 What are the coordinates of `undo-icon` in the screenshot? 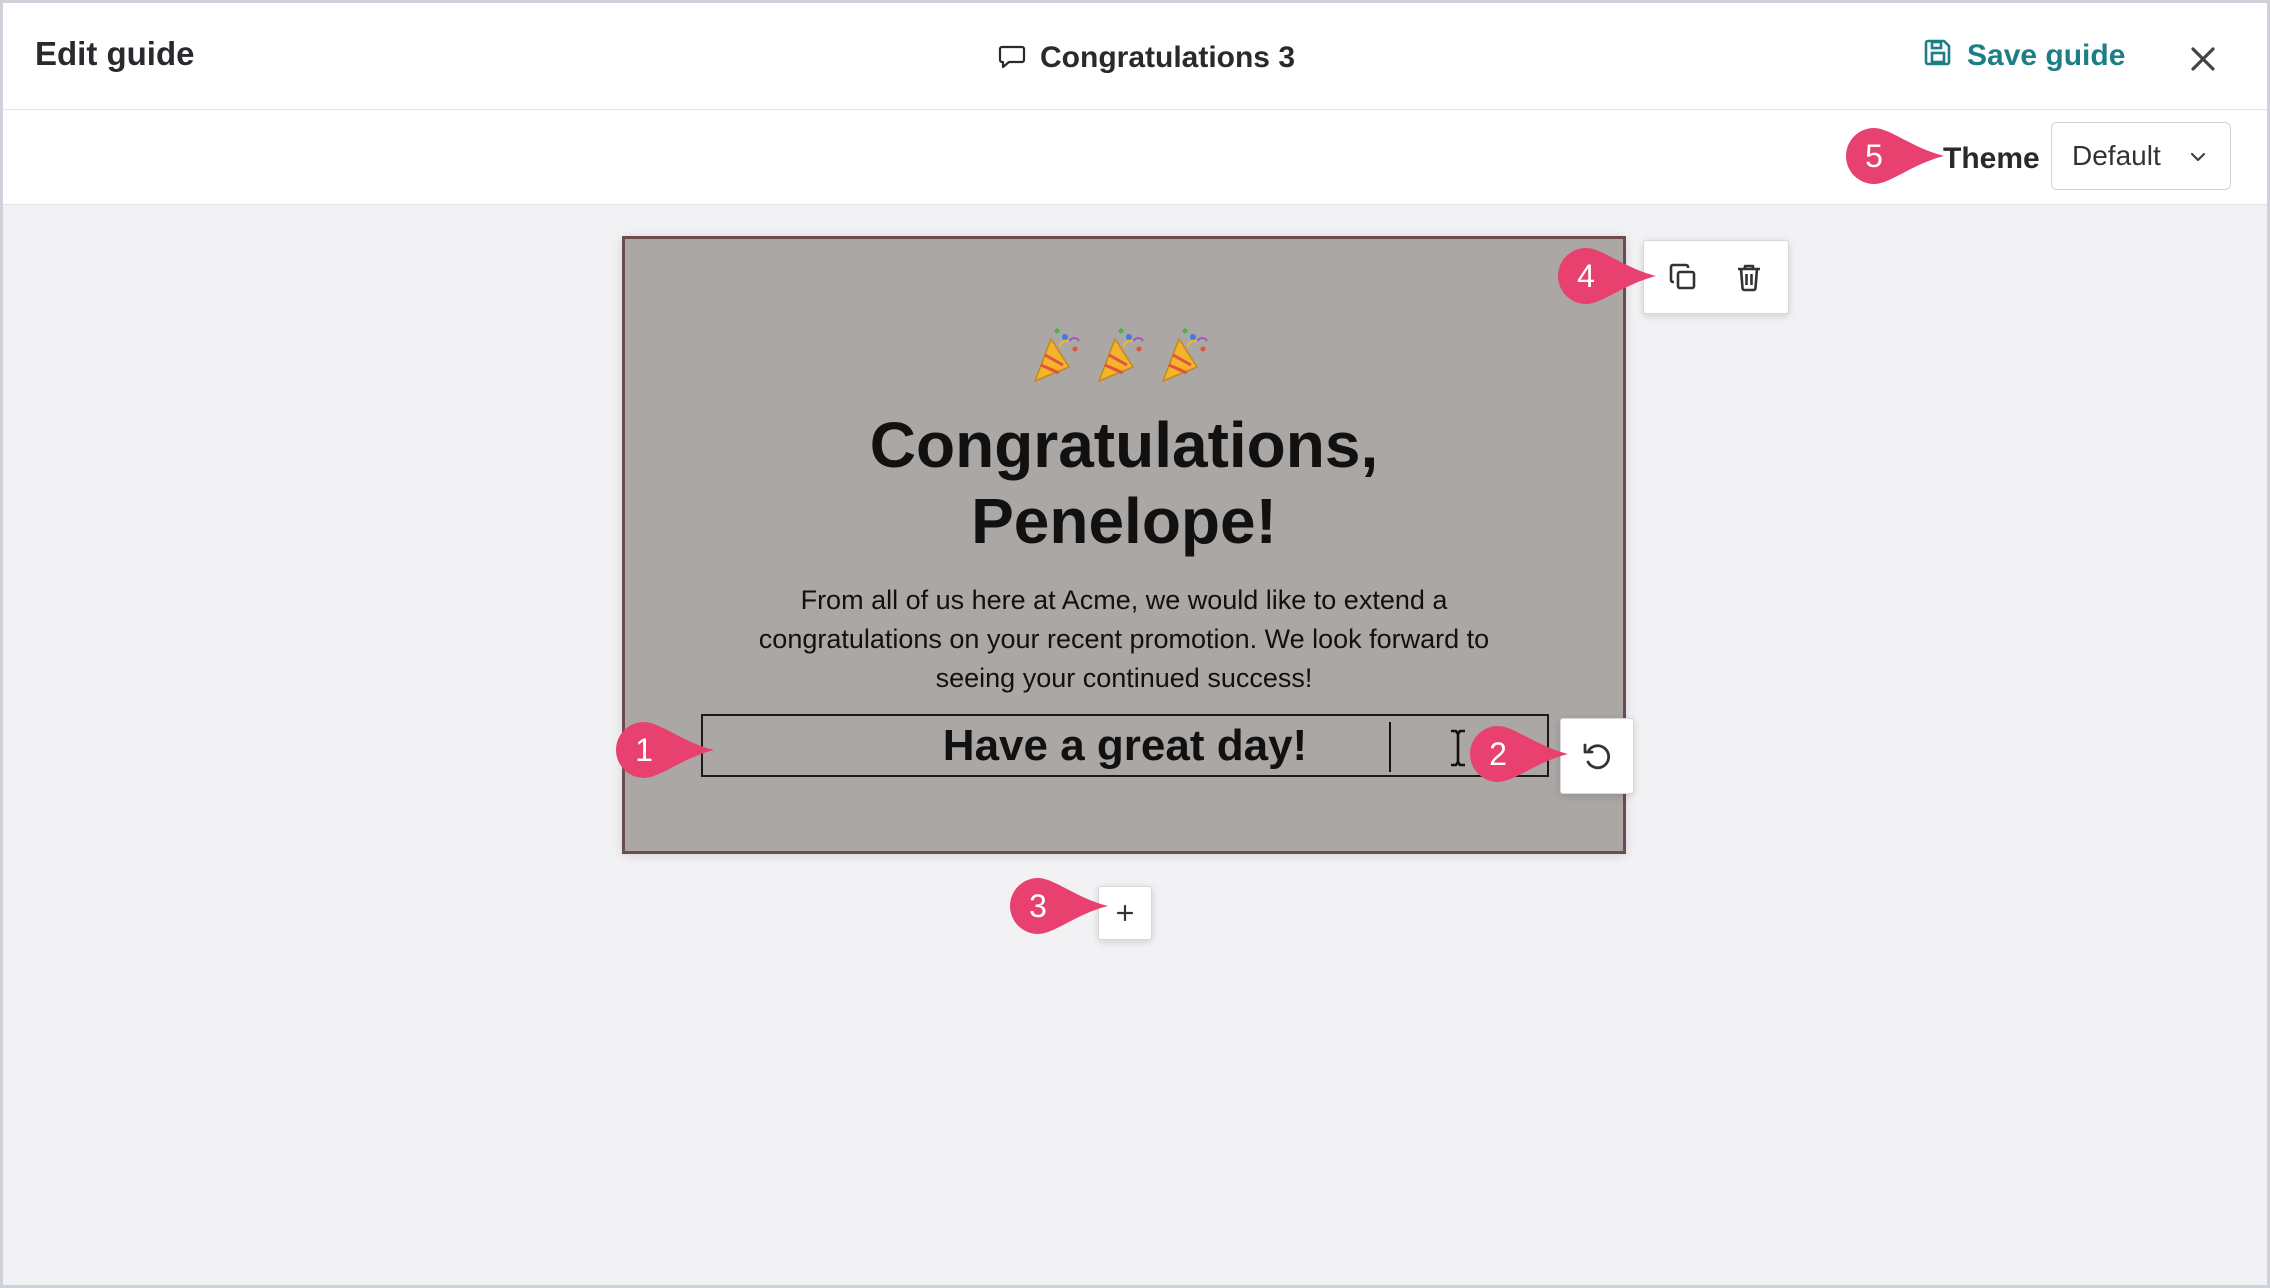 It's located at (1597, 756).